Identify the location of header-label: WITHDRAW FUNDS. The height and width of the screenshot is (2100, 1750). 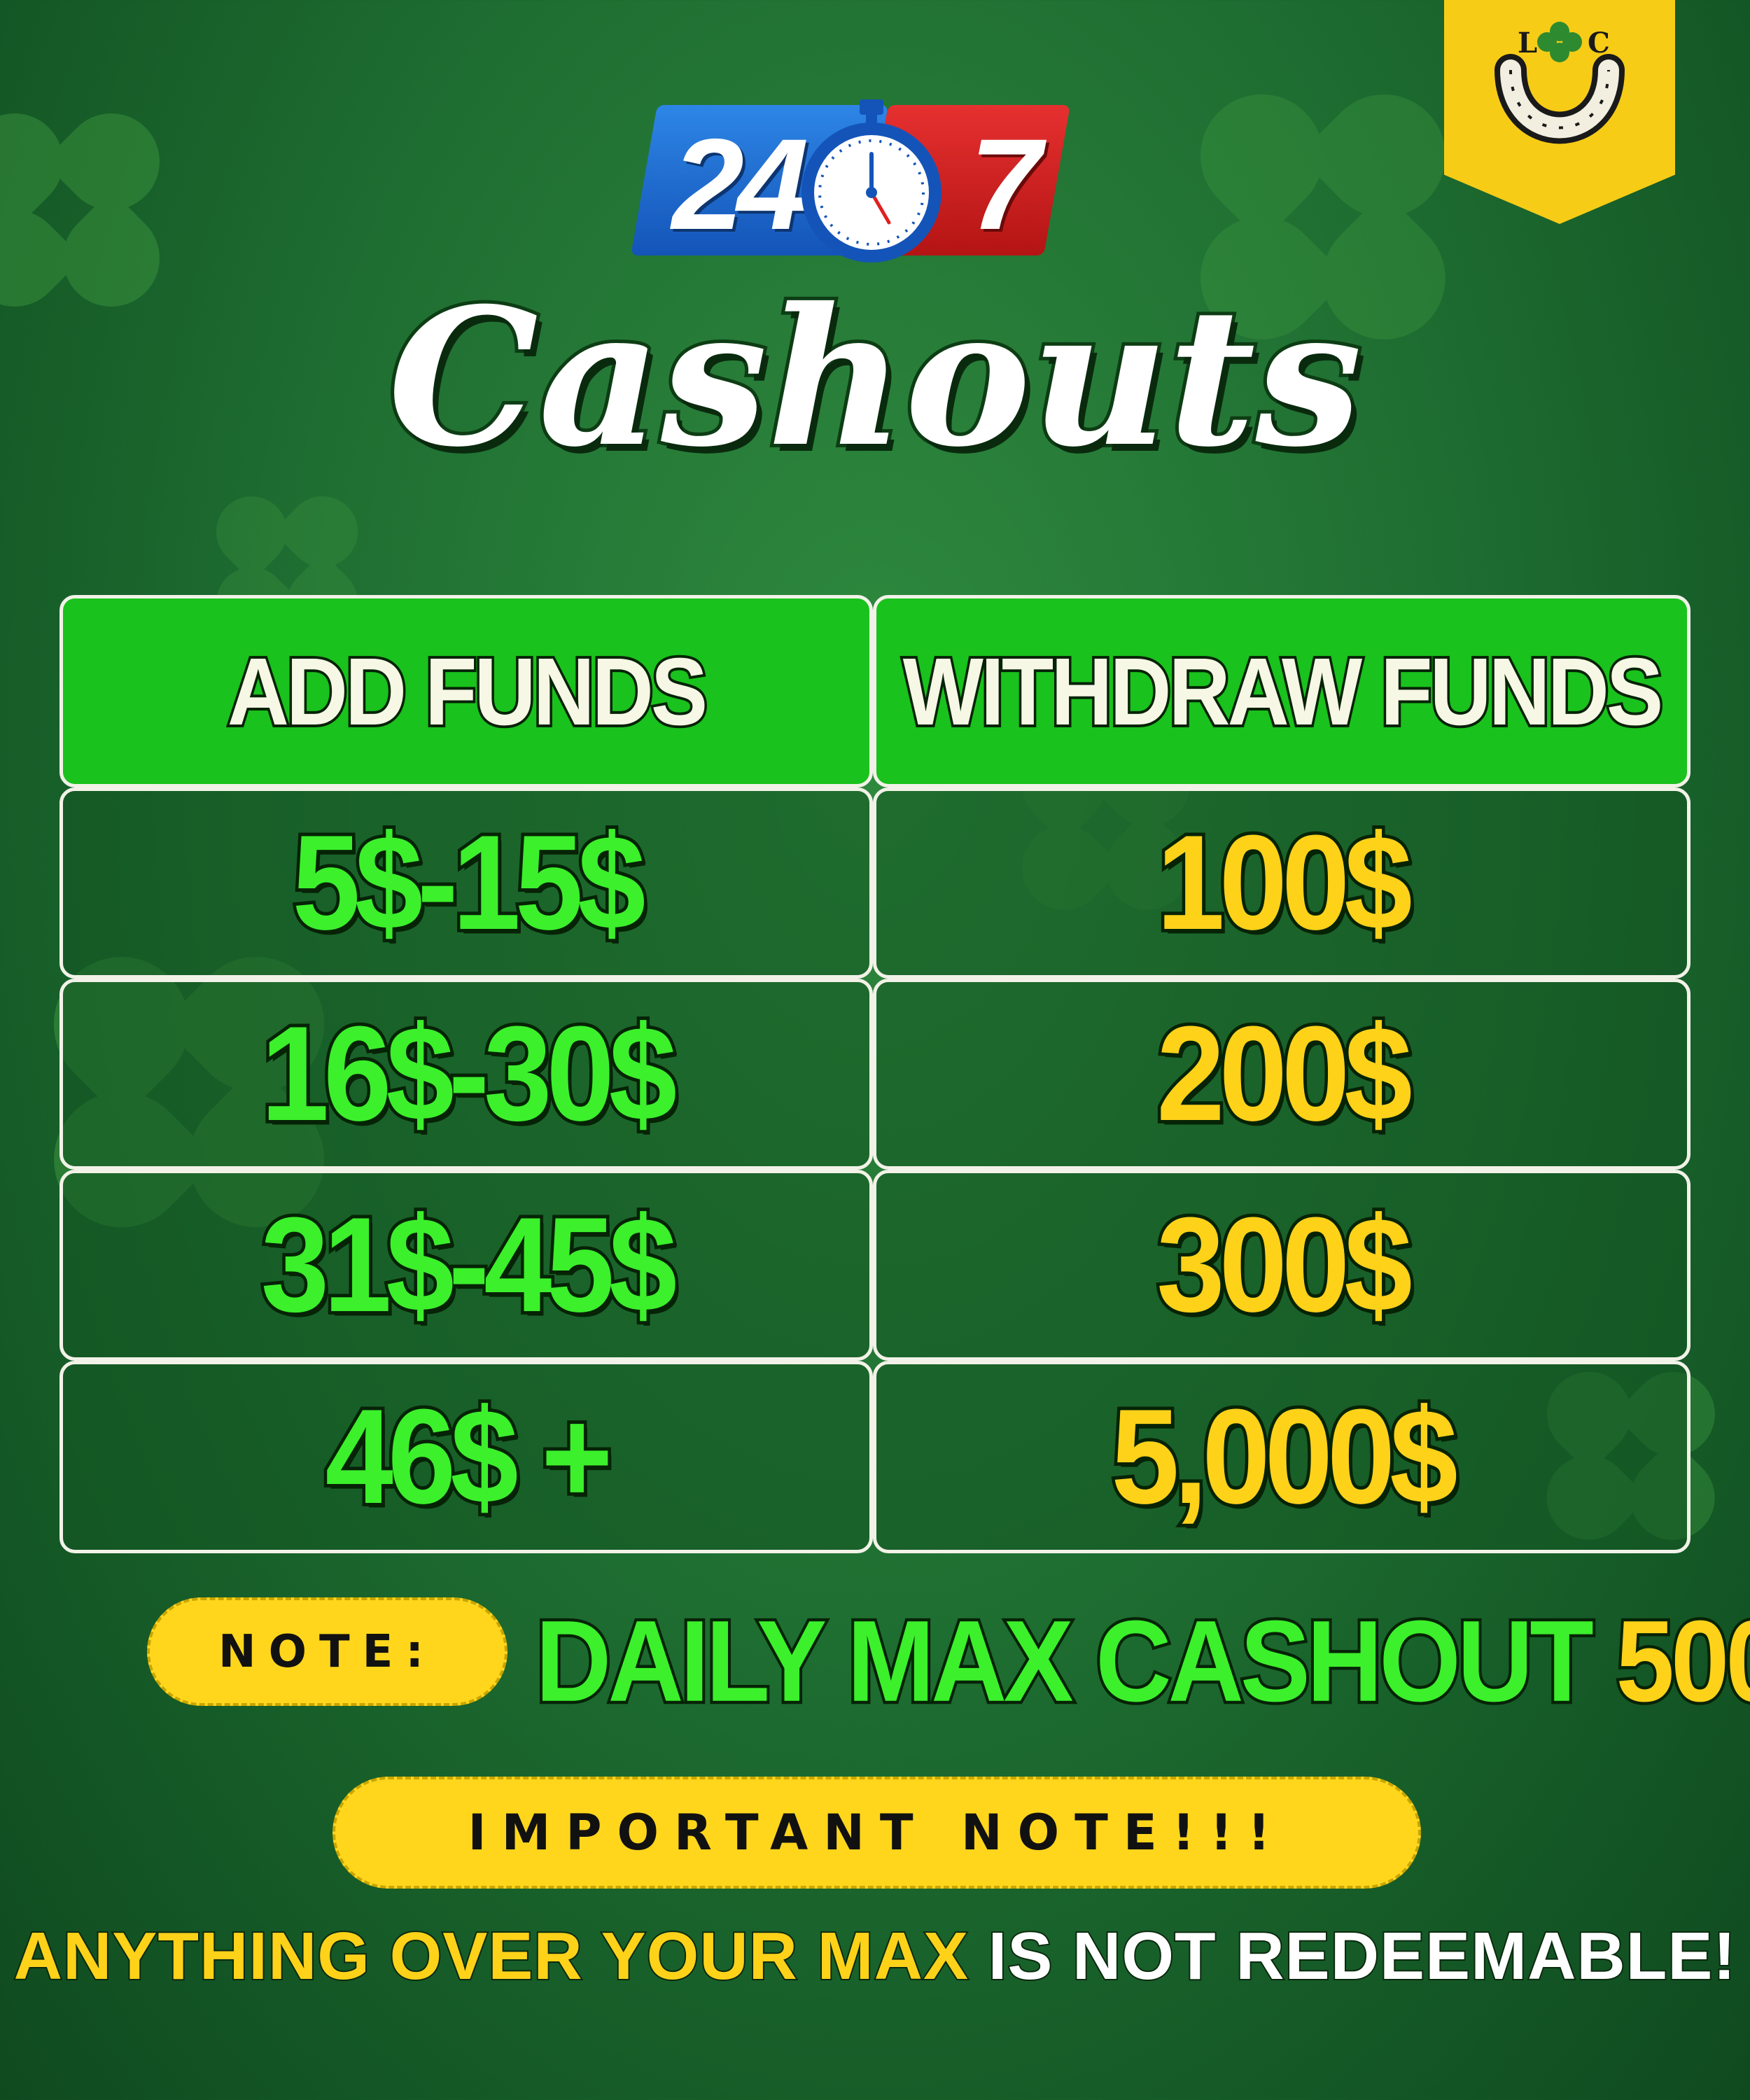
(1283, 691).